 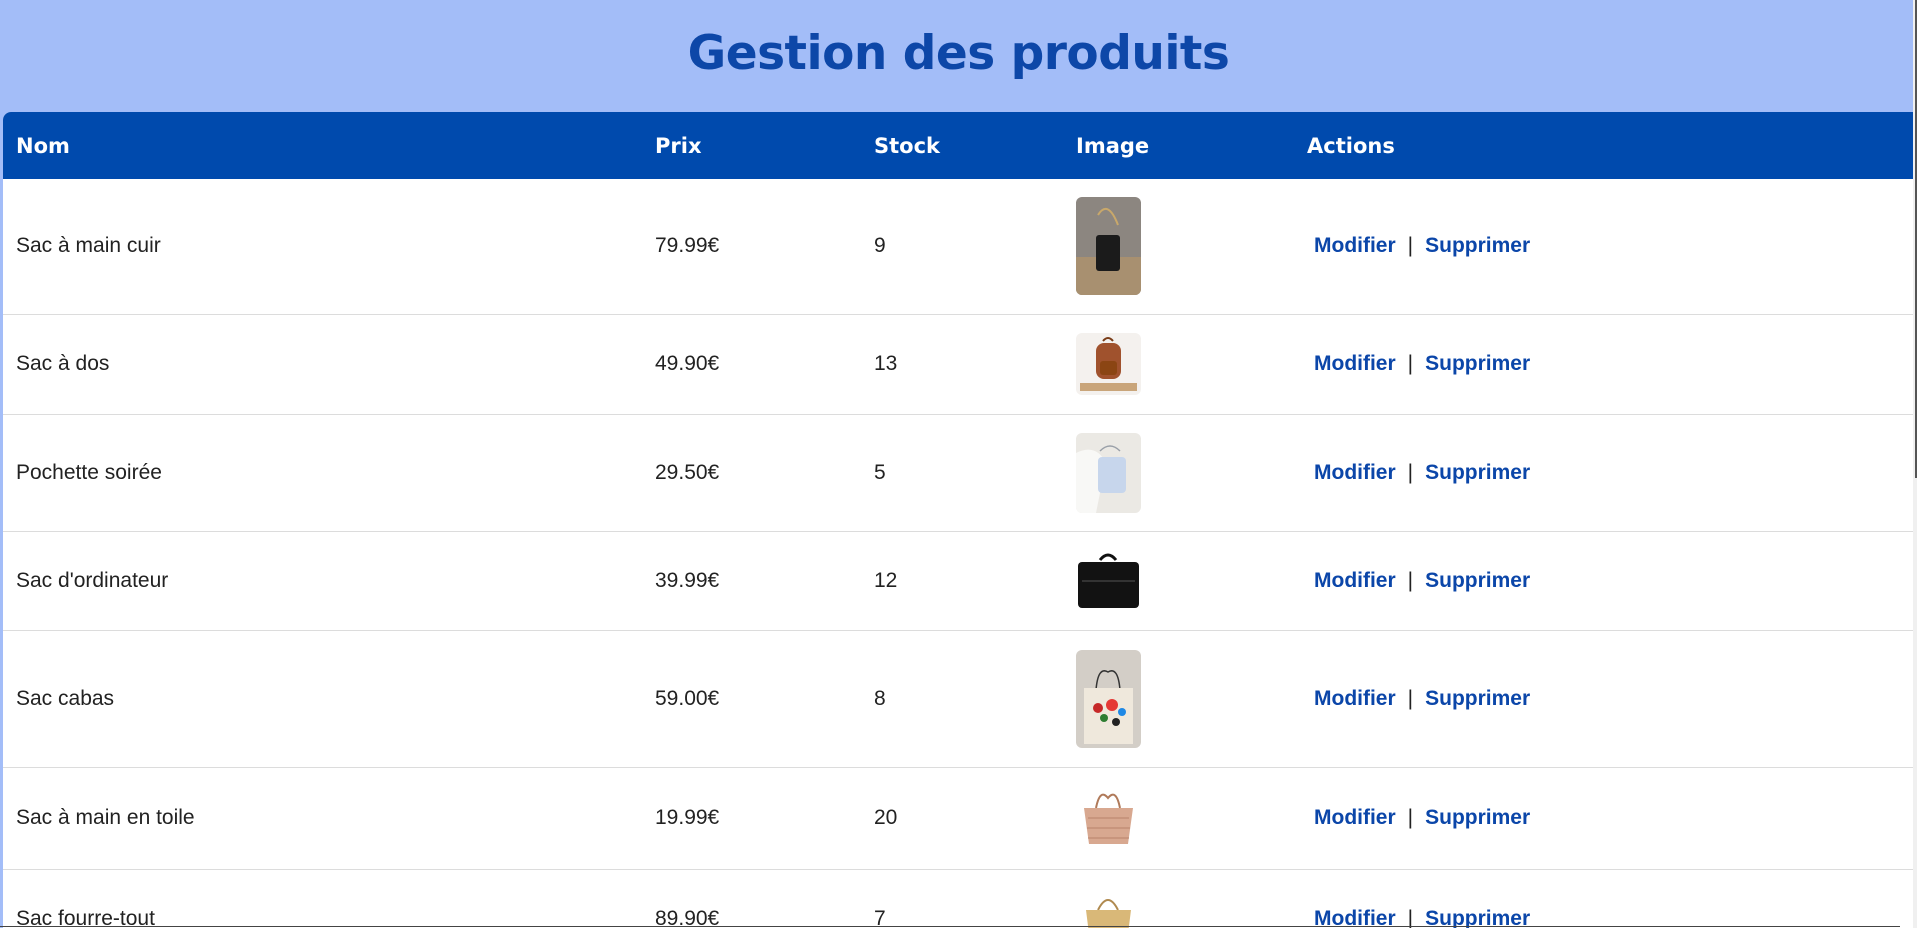 I want to click on evening-clutch-image, so click(x=1108, y=472).